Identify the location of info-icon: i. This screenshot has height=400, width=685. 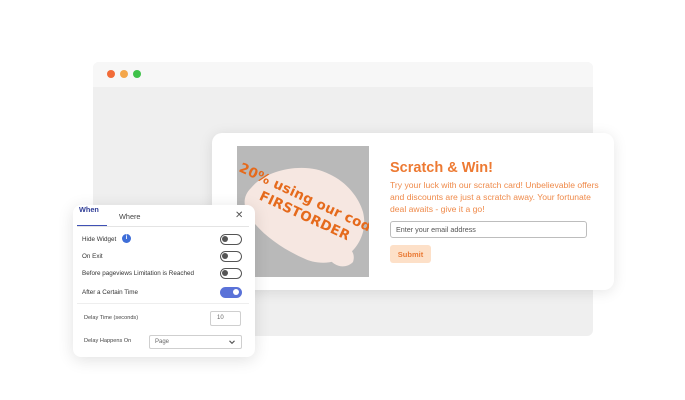
(126, 238).